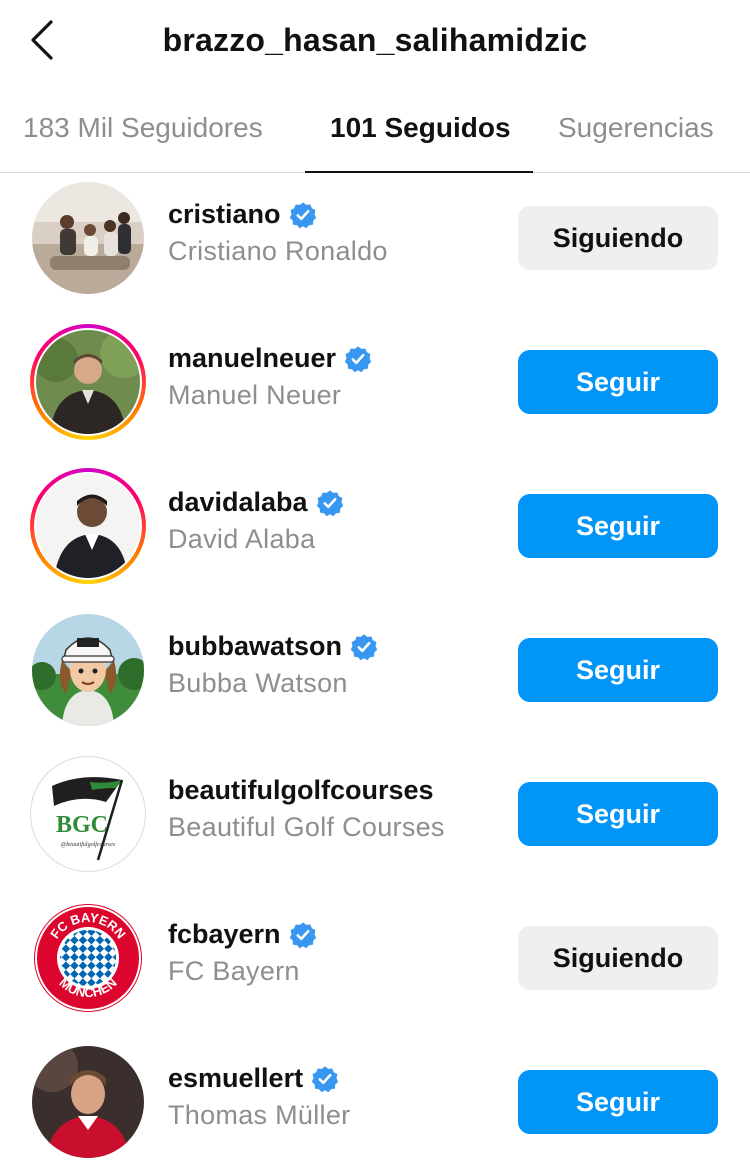 The width and height of the screenshot is (750, 1175). I want to click on avatar: FC BAYERN MÜNCHEN, so click(88, 958).